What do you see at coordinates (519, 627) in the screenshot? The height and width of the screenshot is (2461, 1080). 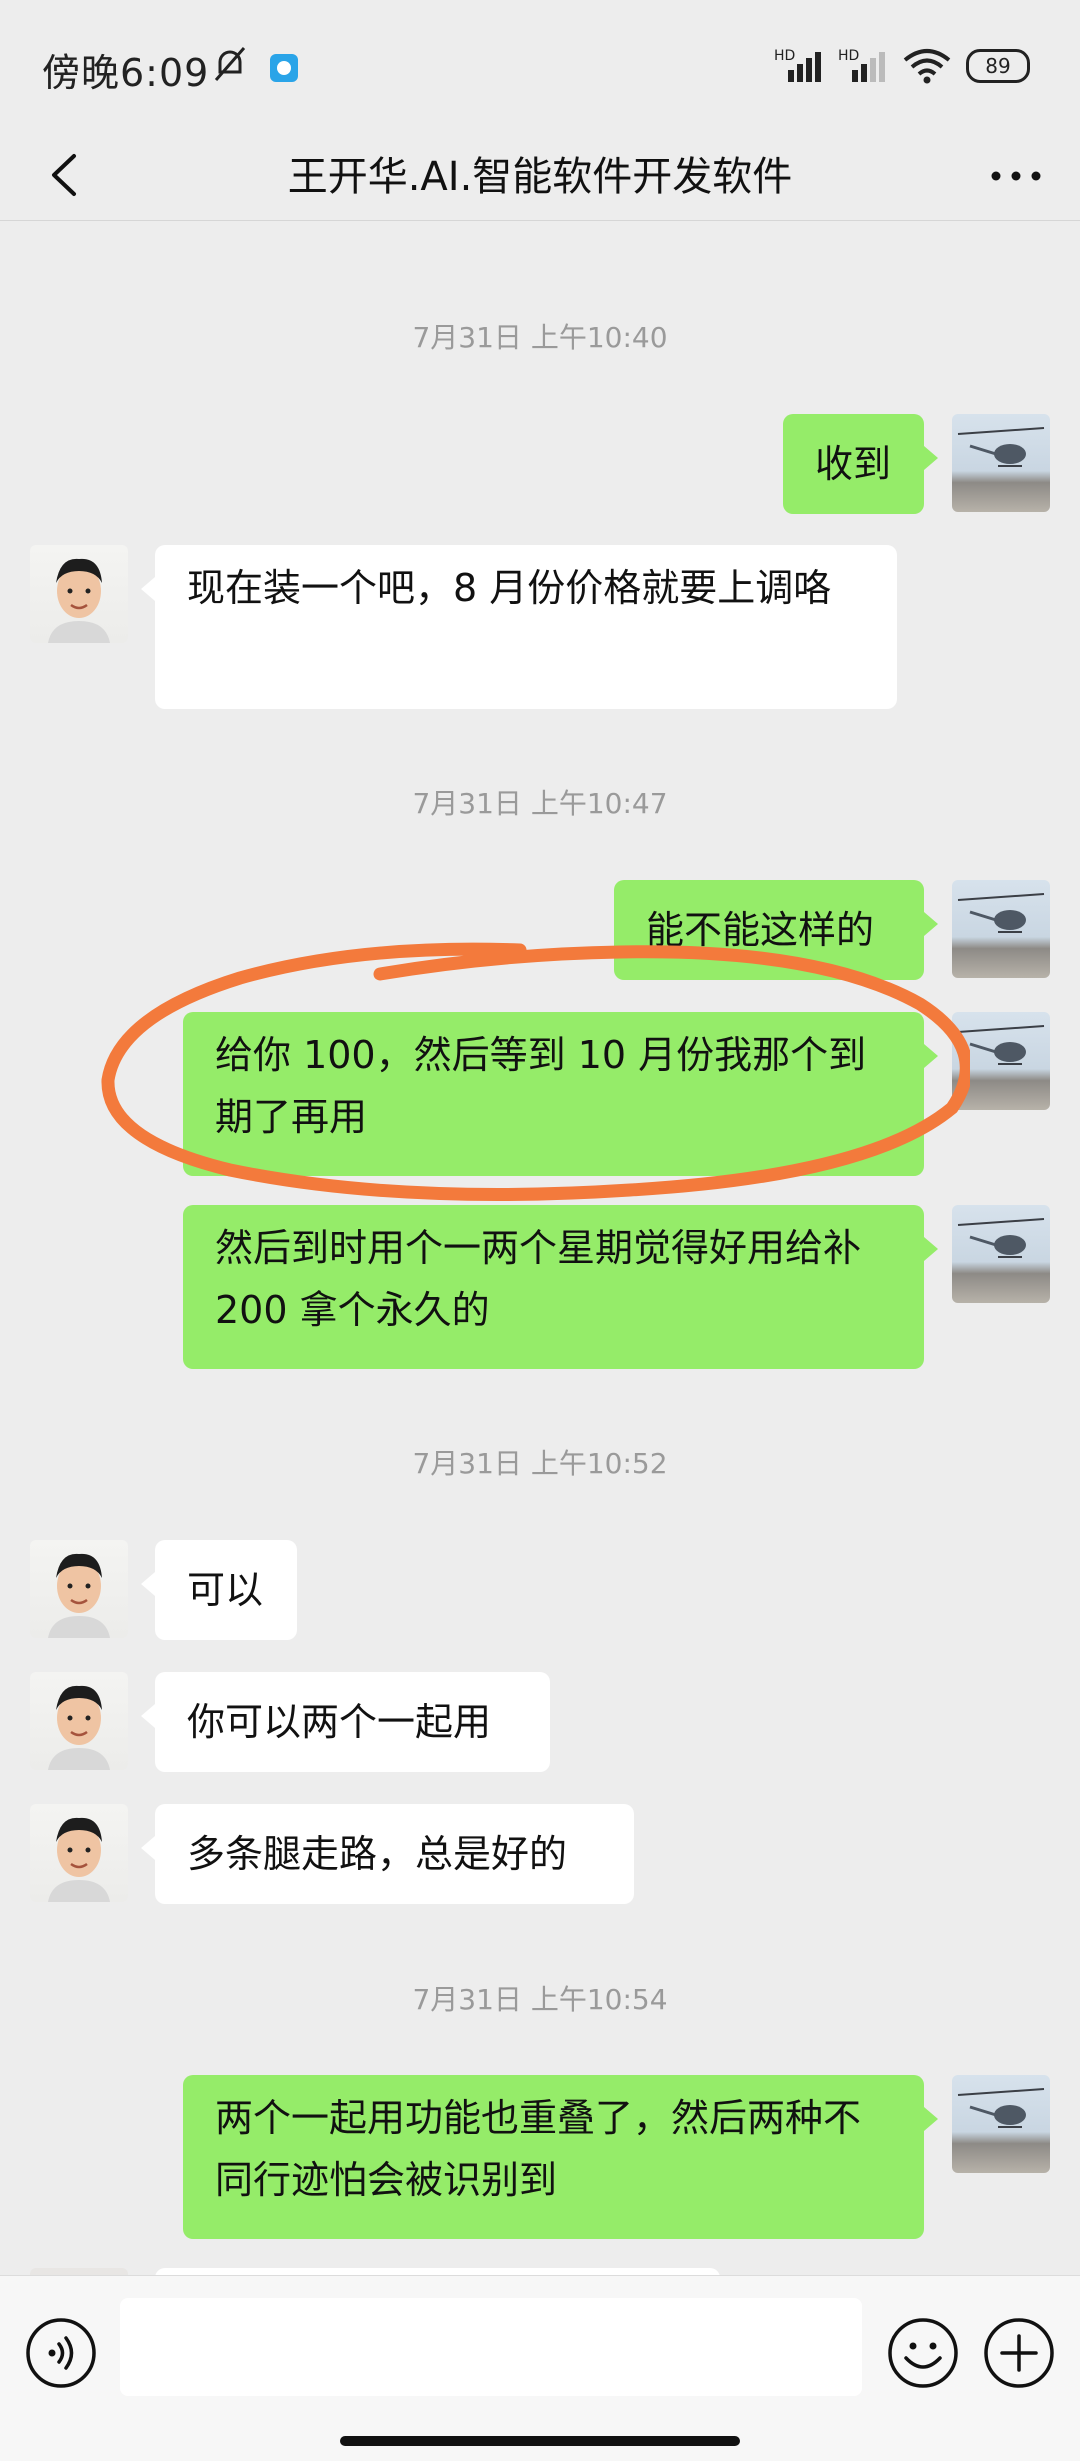 I see `message-bubble-received: 现在装一个吧，8 月份价格就要上调咯` at bounding box center [519, 627].